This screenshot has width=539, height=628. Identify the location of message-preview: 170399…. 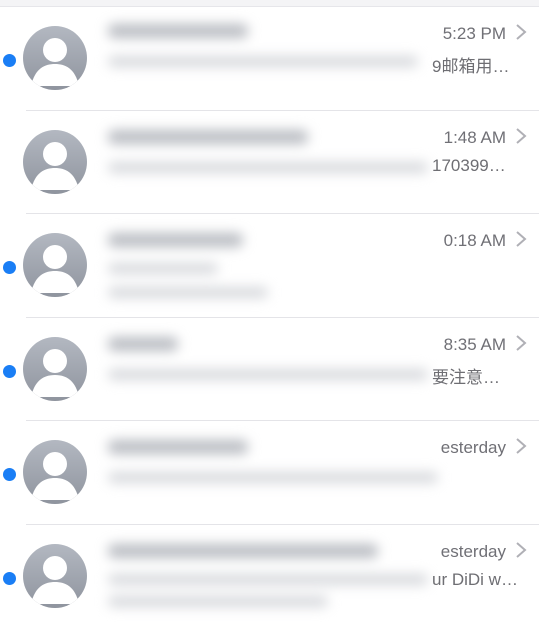
(469, 165).